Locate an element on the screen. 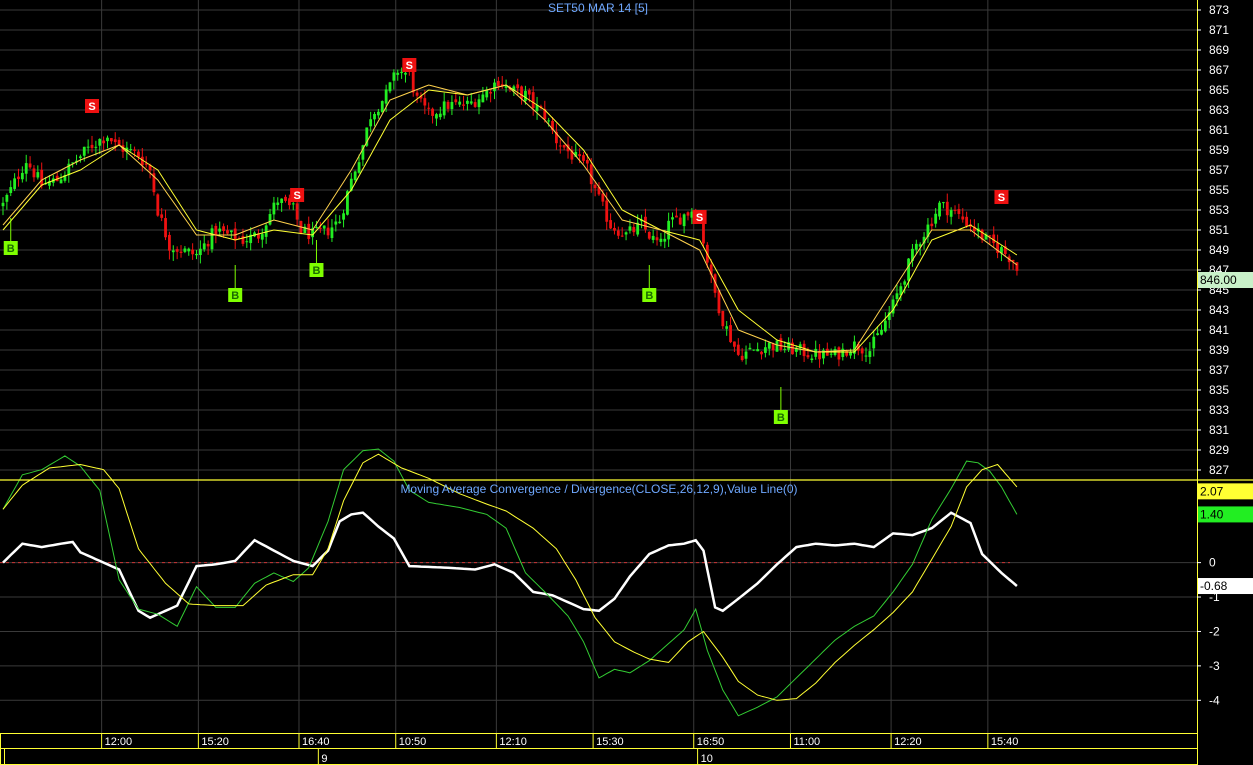 The width and height of the screenshot is (1253, 765). time-tick-label: 12:00 is located at coordinates (119, 742).